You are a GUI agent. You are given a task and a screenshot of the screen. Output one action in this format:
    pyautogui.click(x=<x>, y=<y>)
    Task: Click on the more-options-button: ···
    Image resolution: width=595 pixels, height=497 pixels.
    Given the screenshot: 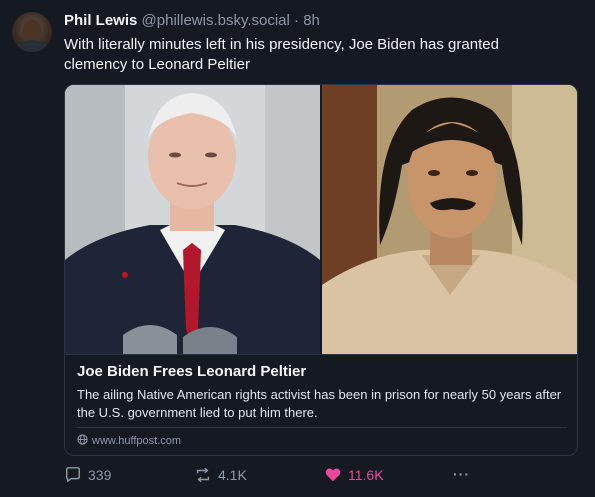 What is the action you would take?
    pyautogui.click(x=461, y=474)
    